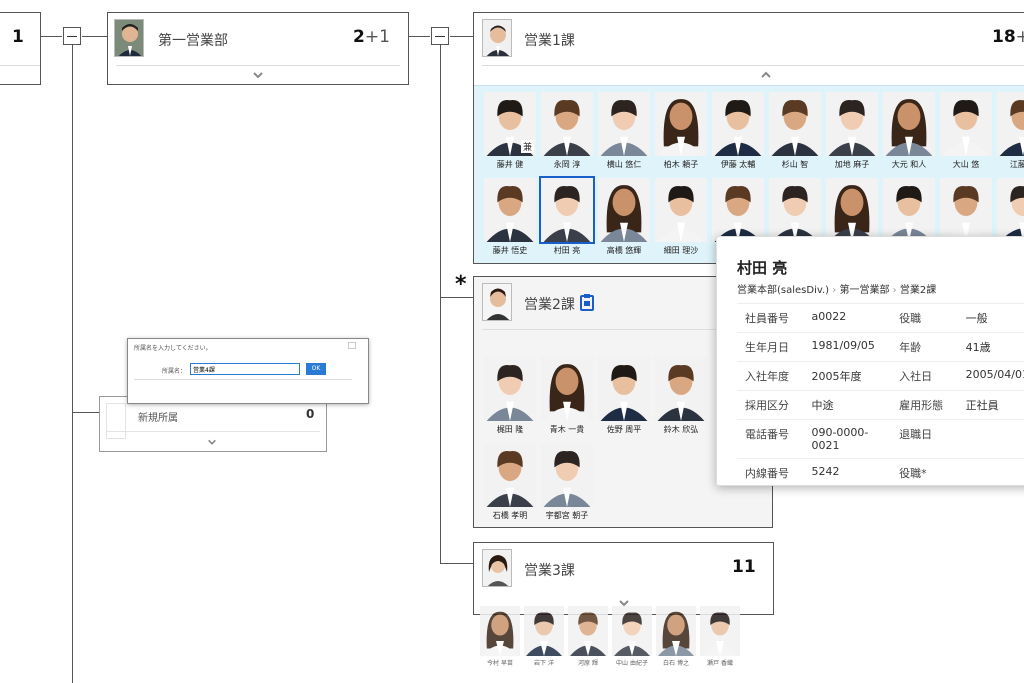  Describe the element at coordinates (116, 421) in the screenshot. I see `avatar-placeholder` at that location.